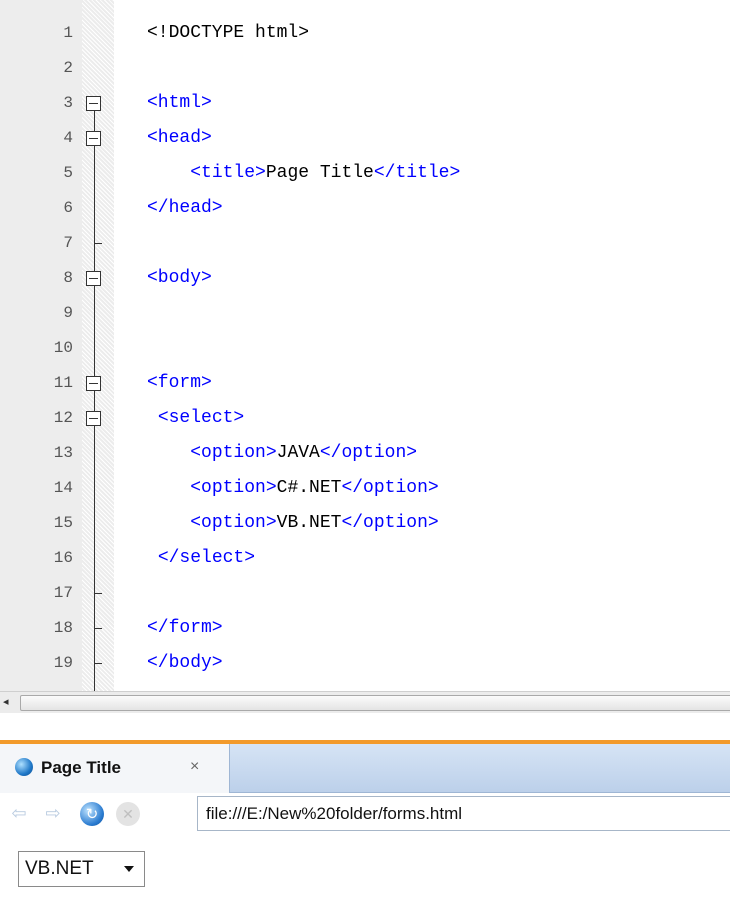 The width and height of the screenshot is (730, 907). Describe the element at coordinates (68, 103) in the screenshot. I see `line-number: 3` at that location.